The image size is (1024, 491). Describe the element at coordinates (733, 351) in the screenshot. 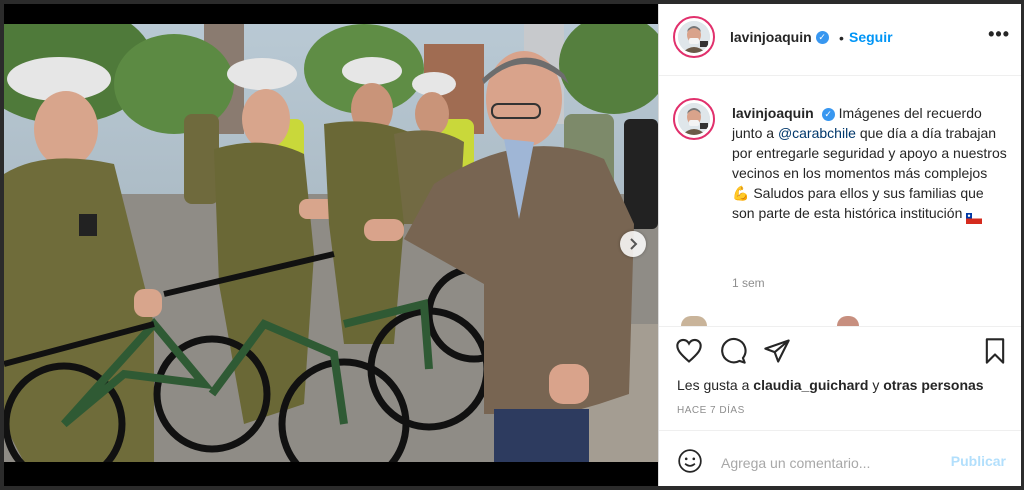

I see `comment-icon` at that location.